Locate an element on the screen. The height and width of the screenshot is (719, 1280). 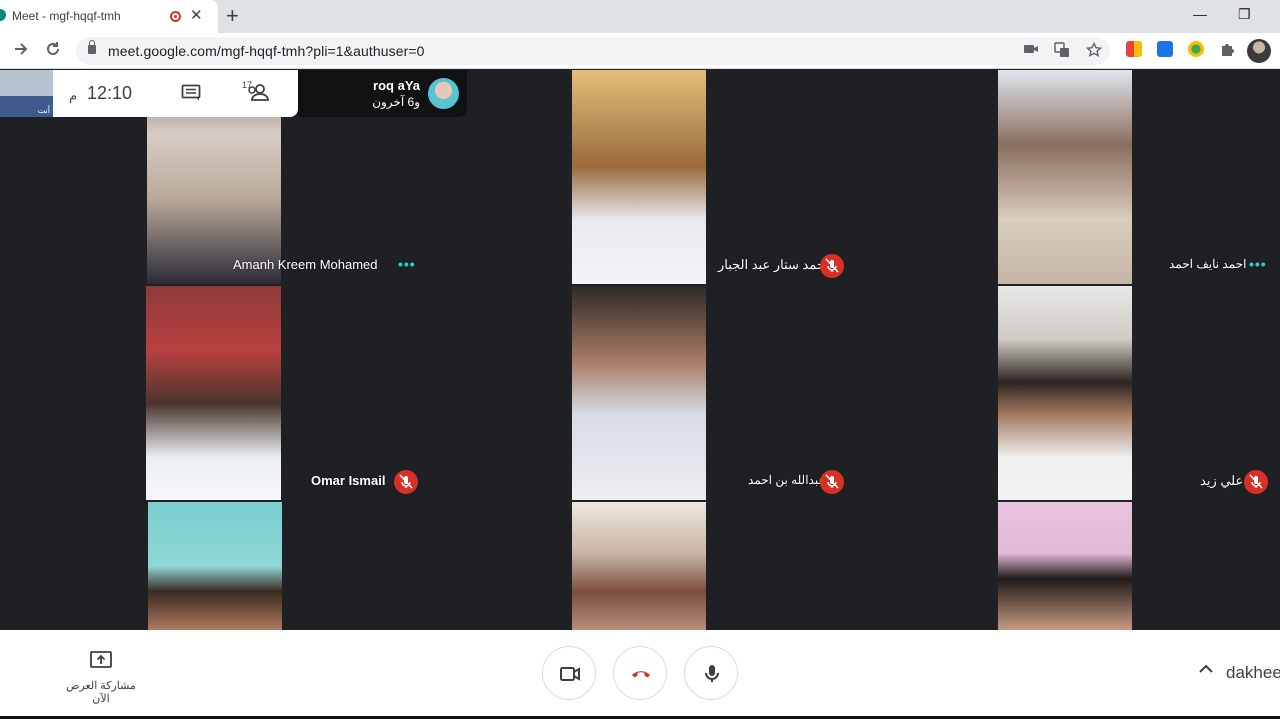
presenter-avatar is located at coordinates (443, 93).